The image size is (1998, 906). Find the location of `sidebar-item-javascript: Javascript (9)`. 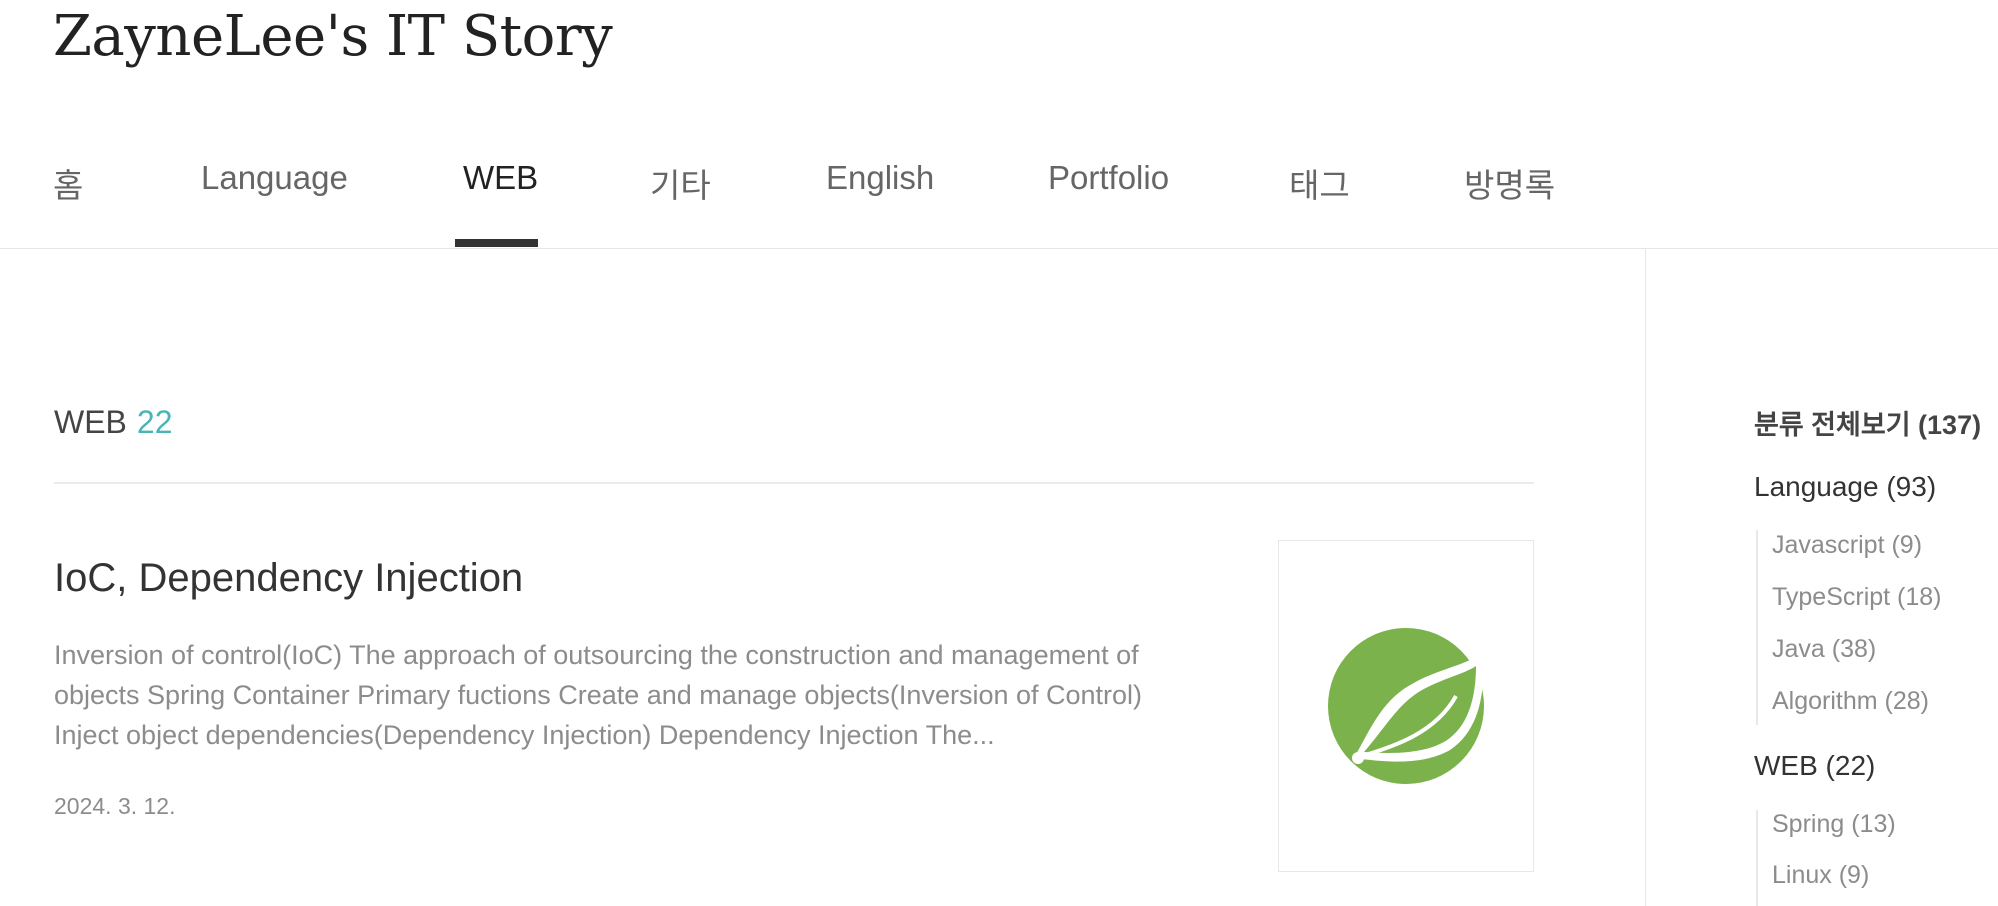

sidebar-item-javascript: Javascript (9) is located at coordinates (1847, 545).